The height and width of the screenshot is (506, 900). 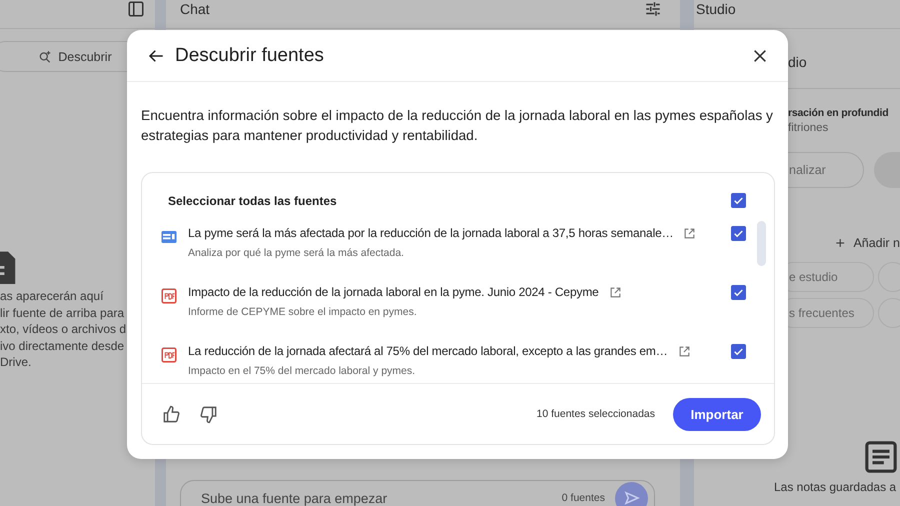 What do you see at coordinates (631, 497) in the screenshot?
I see `send-icon` at bounding box center [631, 497].